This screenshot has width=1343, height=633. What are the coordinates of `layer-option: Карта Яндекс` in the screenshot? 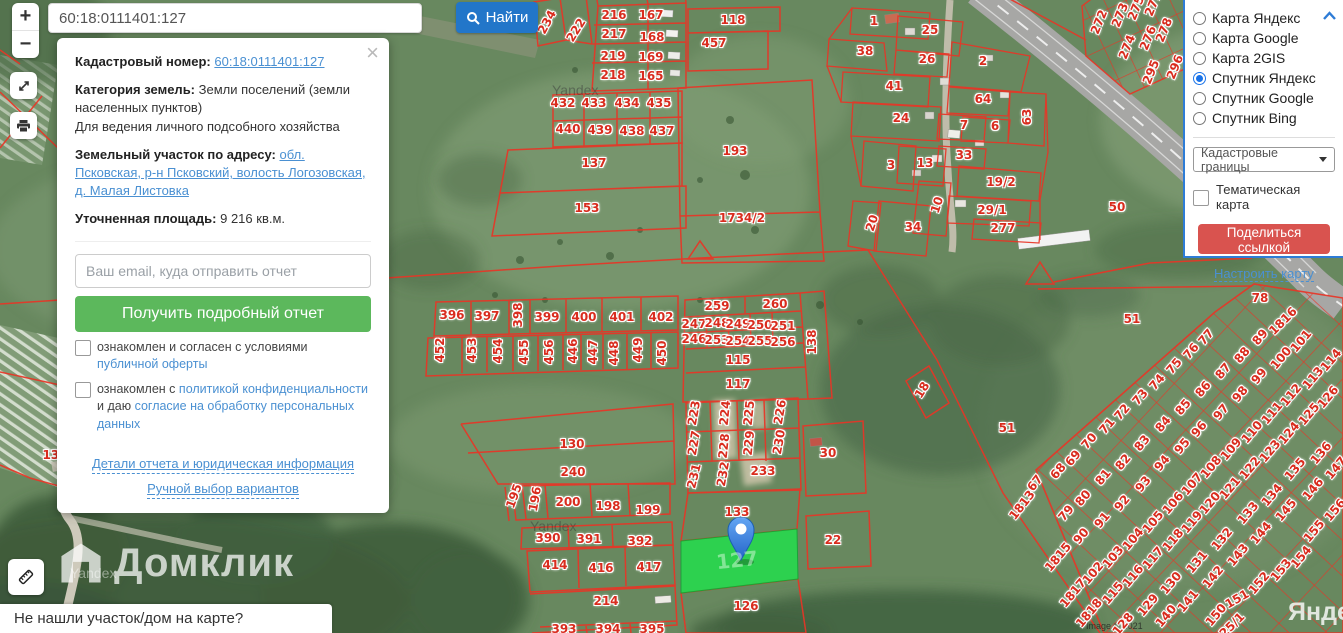 It's located at (1264, 18).